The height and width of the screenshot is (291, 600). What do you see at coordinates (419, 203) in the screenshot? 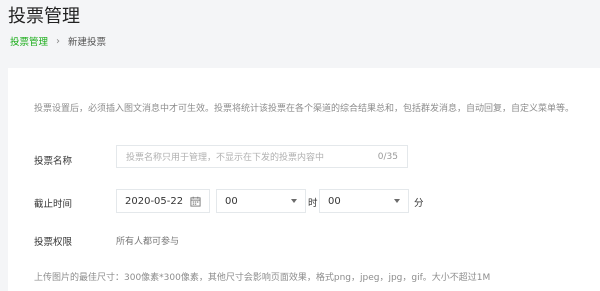
I see `minute-unit-label: 分` at bounding box center [419, 203].